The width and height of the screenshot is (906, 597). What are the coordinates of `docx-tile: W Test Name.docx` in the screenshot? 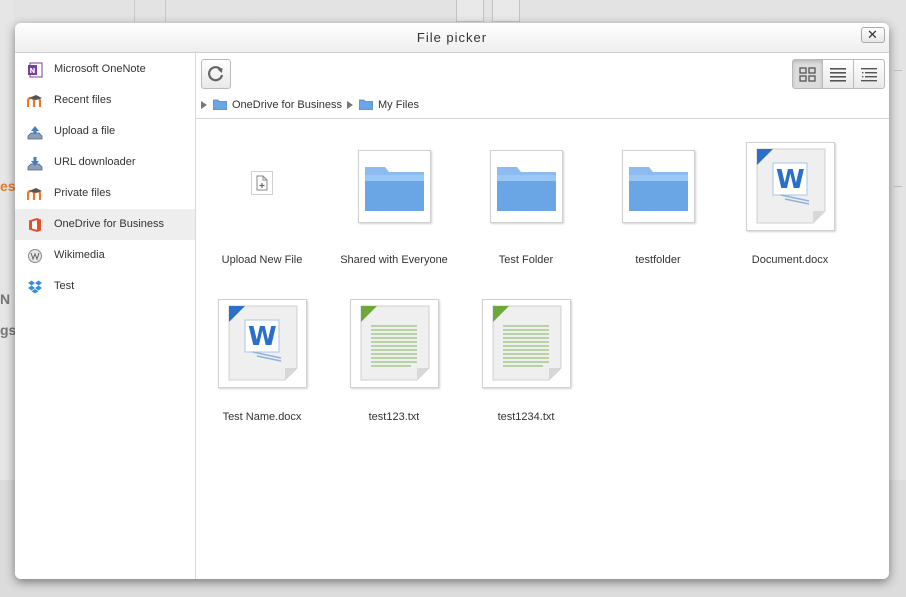 It's located at (262, 371).